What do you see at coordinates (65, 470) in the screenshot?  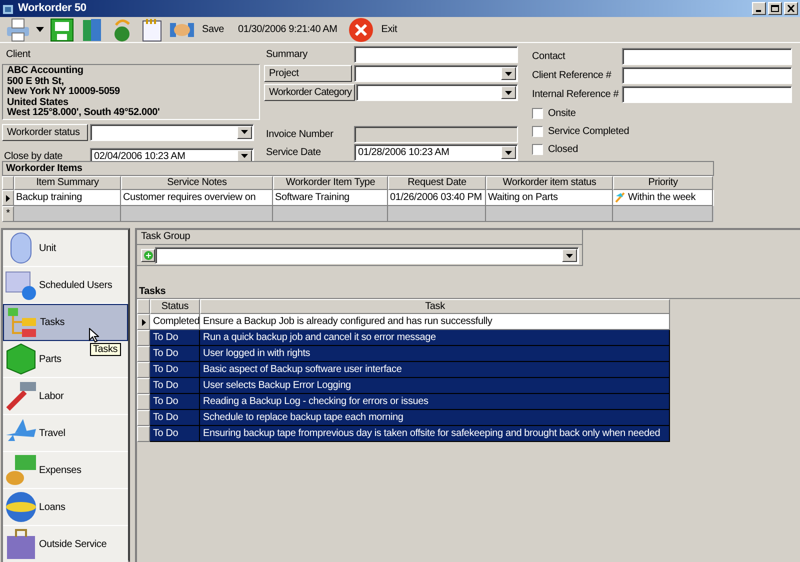 I see `nav-item: Expenses` at bounding box center [65, 470].